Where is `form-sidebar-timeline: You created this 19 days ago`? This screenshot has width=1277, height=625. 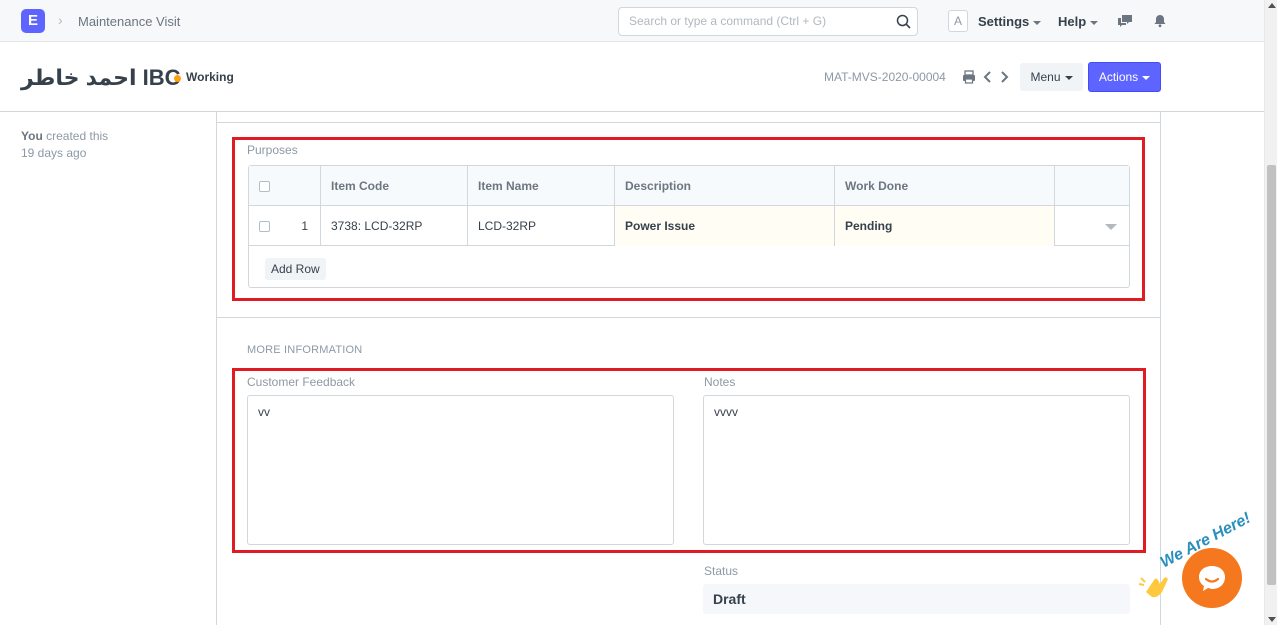 form-sidebar-timeline: You created this 19 days ago is located at coordinates (111, 145).